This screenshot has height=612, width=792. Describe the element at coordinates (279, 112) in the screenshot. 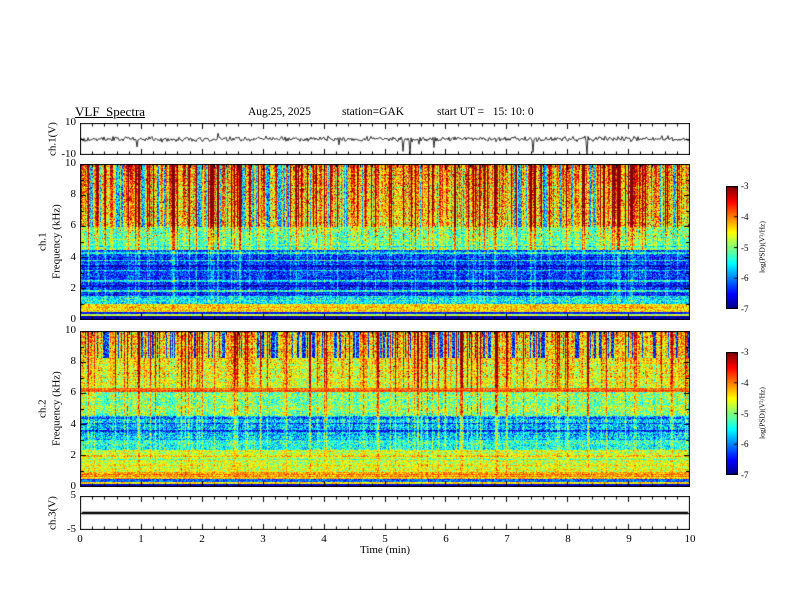

I see `header-date: Aug.25, 2025` at that location.